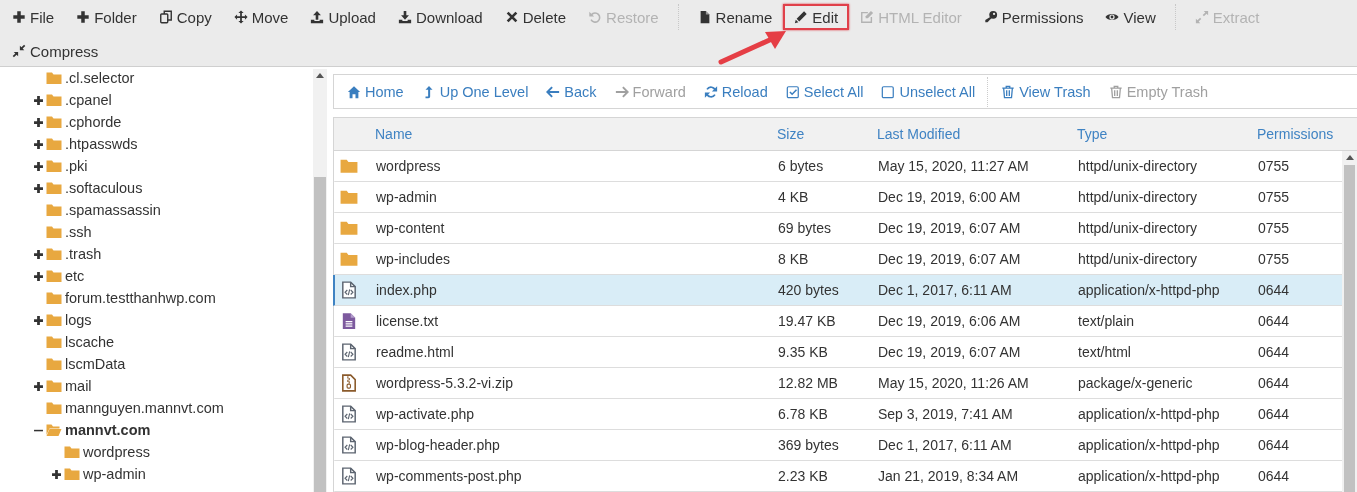 Image resolution: width=1357 pixels, height=492 pixels. What do you see at coordinates (953, 166) in the screenshot?
I see `table-cell-text: May 15, 2020, 11:27 AM` at bounding box center [953, 166].